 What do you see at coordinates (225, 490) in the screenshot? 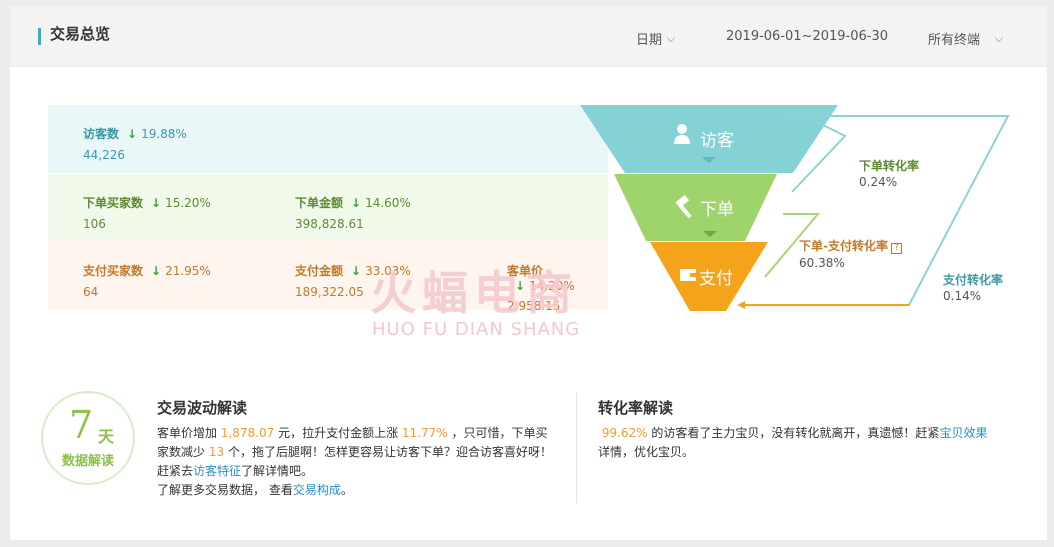
I see `wave-text: 了解更多交易数据， 查看` at bounding box center [225, 490].